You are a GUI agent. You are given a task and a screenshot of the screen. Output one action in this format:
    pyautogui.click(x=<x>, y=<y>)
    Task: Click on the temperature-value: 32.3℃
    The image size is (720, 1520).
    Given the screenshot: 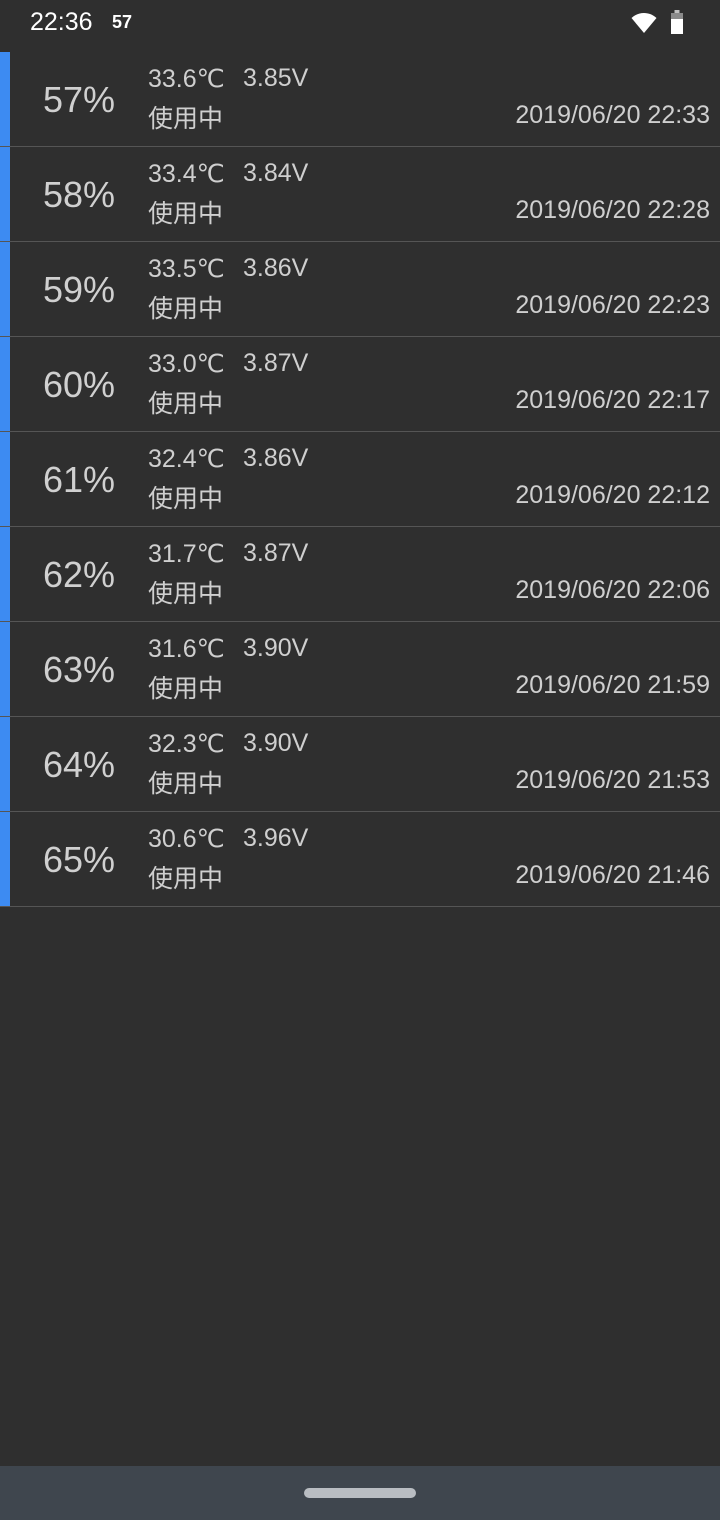 What is the action you would take?
    pyautogui.click(x=186, y=744)
    